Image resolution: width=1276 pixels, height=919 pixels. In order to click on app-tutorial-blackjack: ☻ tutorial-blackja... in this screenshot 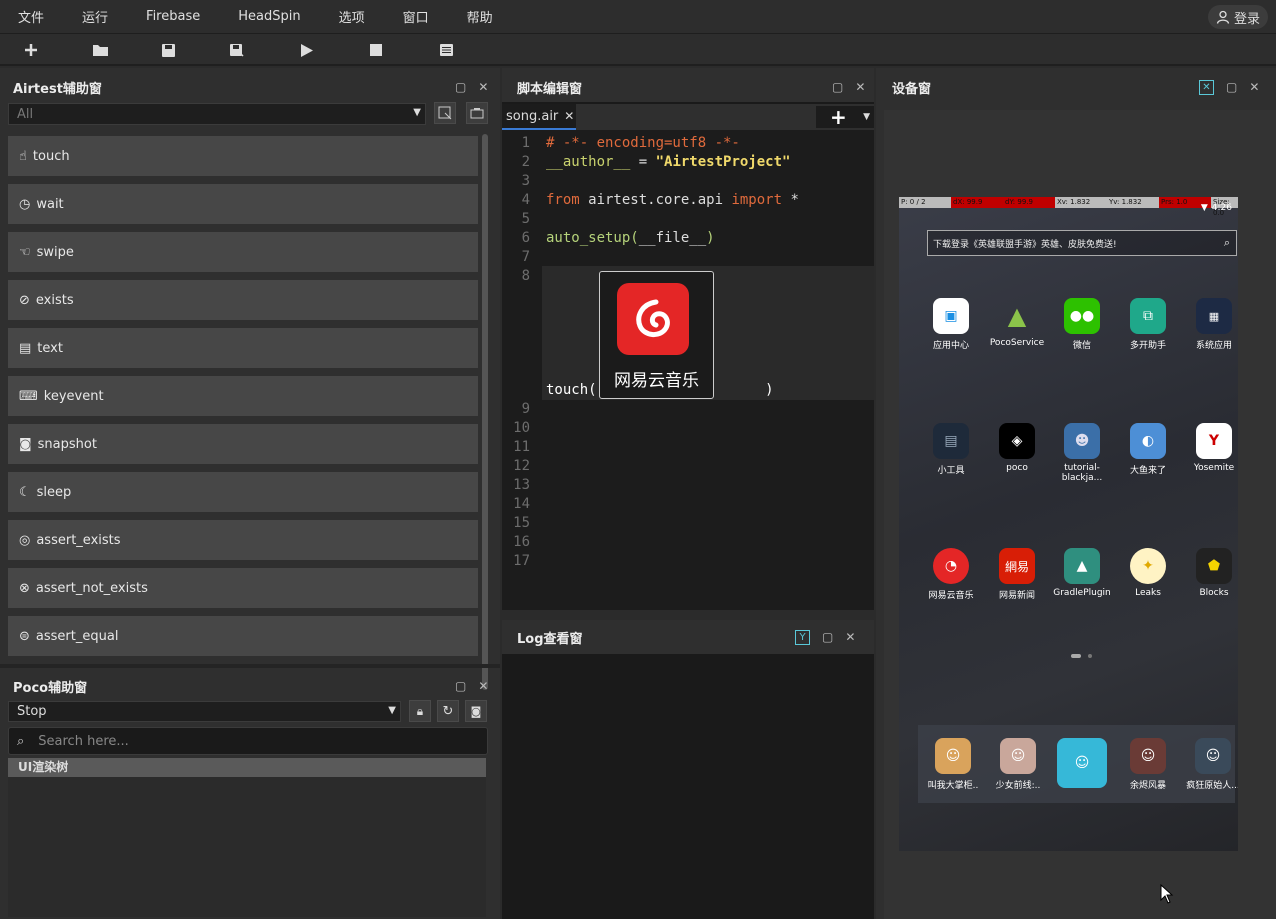, I will do `click(1082, 453)`.